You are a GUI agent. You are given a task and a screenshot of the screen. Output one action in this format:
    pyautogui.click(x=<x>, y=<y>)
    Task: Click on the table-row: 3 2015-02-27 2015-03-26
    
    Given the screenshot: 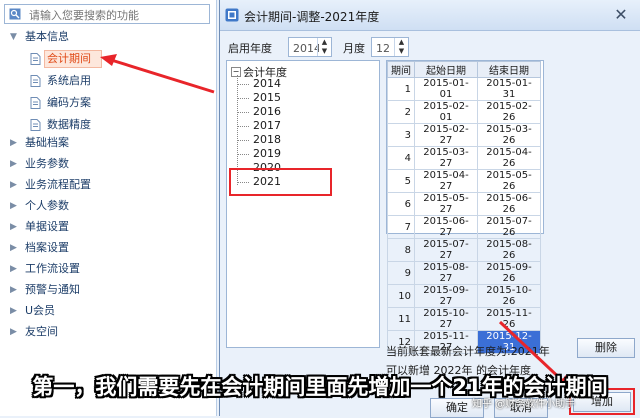 What is the action you would take?
    pyautogui.click(x=464, y=135)
    